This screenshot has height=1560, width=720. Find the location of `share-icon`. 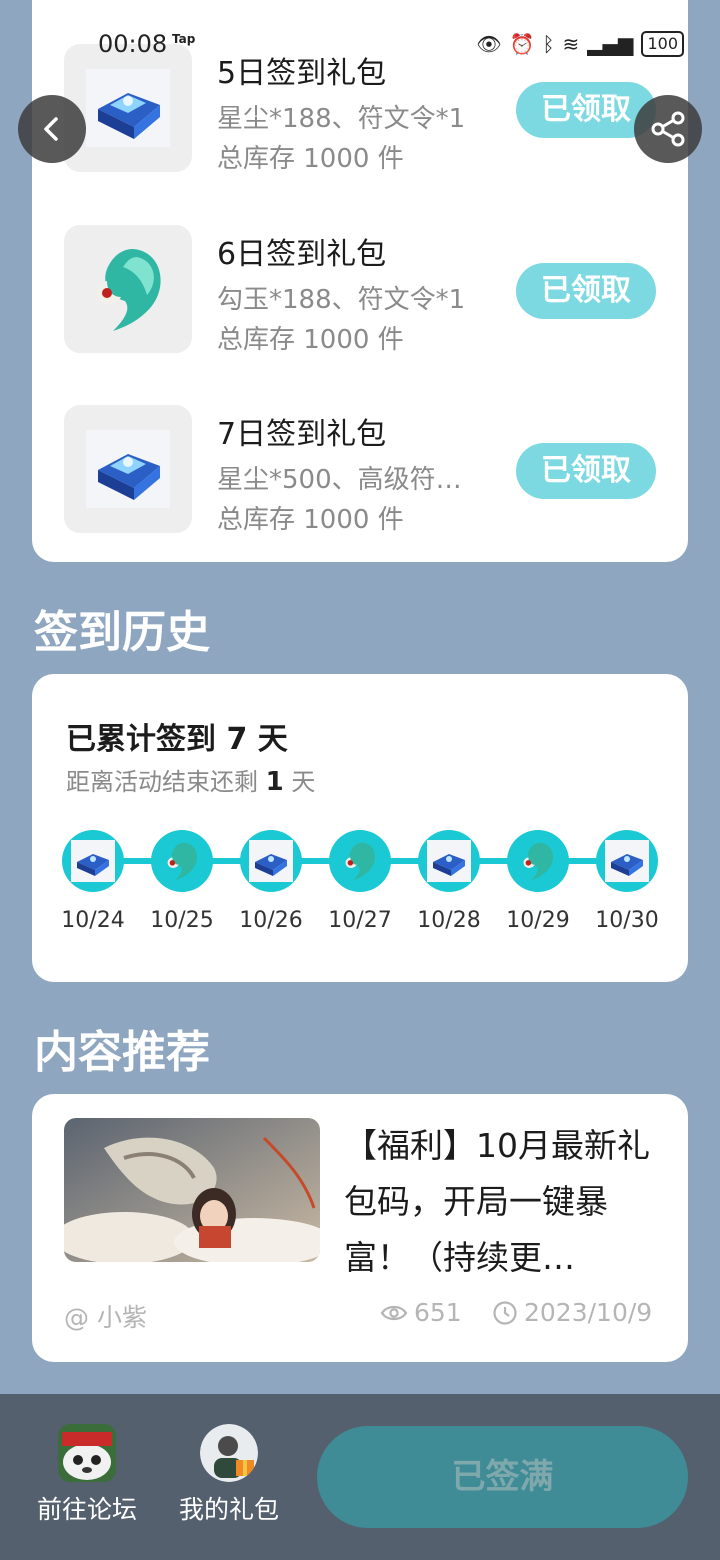

share-icon is located at coordinates (668, 129).